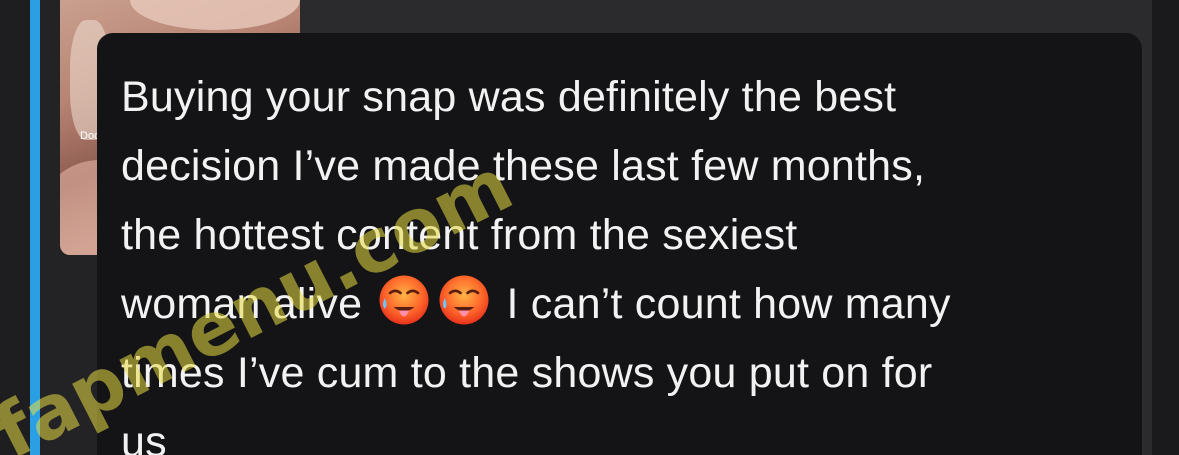 The image size is (1179, 455). I want to click on message-line-3: the hottest content from the sexiest, so click(459, 235).